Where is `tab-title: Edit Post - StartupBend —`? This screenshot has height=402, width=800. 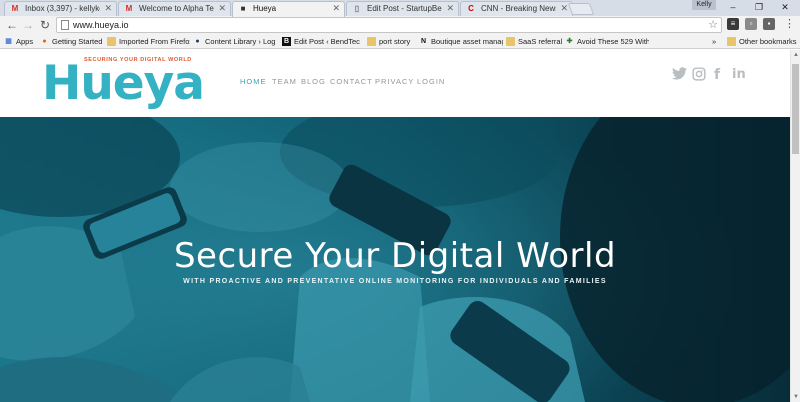
tab-title: Edit Post - StartupBend — is located at coordinates (404, 8).